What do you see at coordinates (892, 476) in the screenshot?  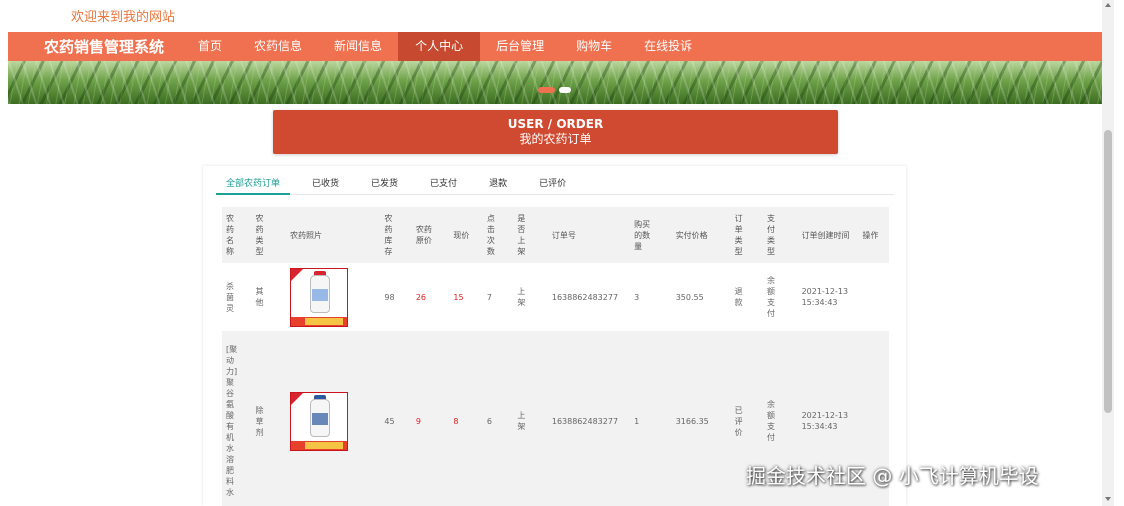 I see `watermark-text: 掘金技术社区 @ 小飞计算机毕设` at bounding box center [892, 476].